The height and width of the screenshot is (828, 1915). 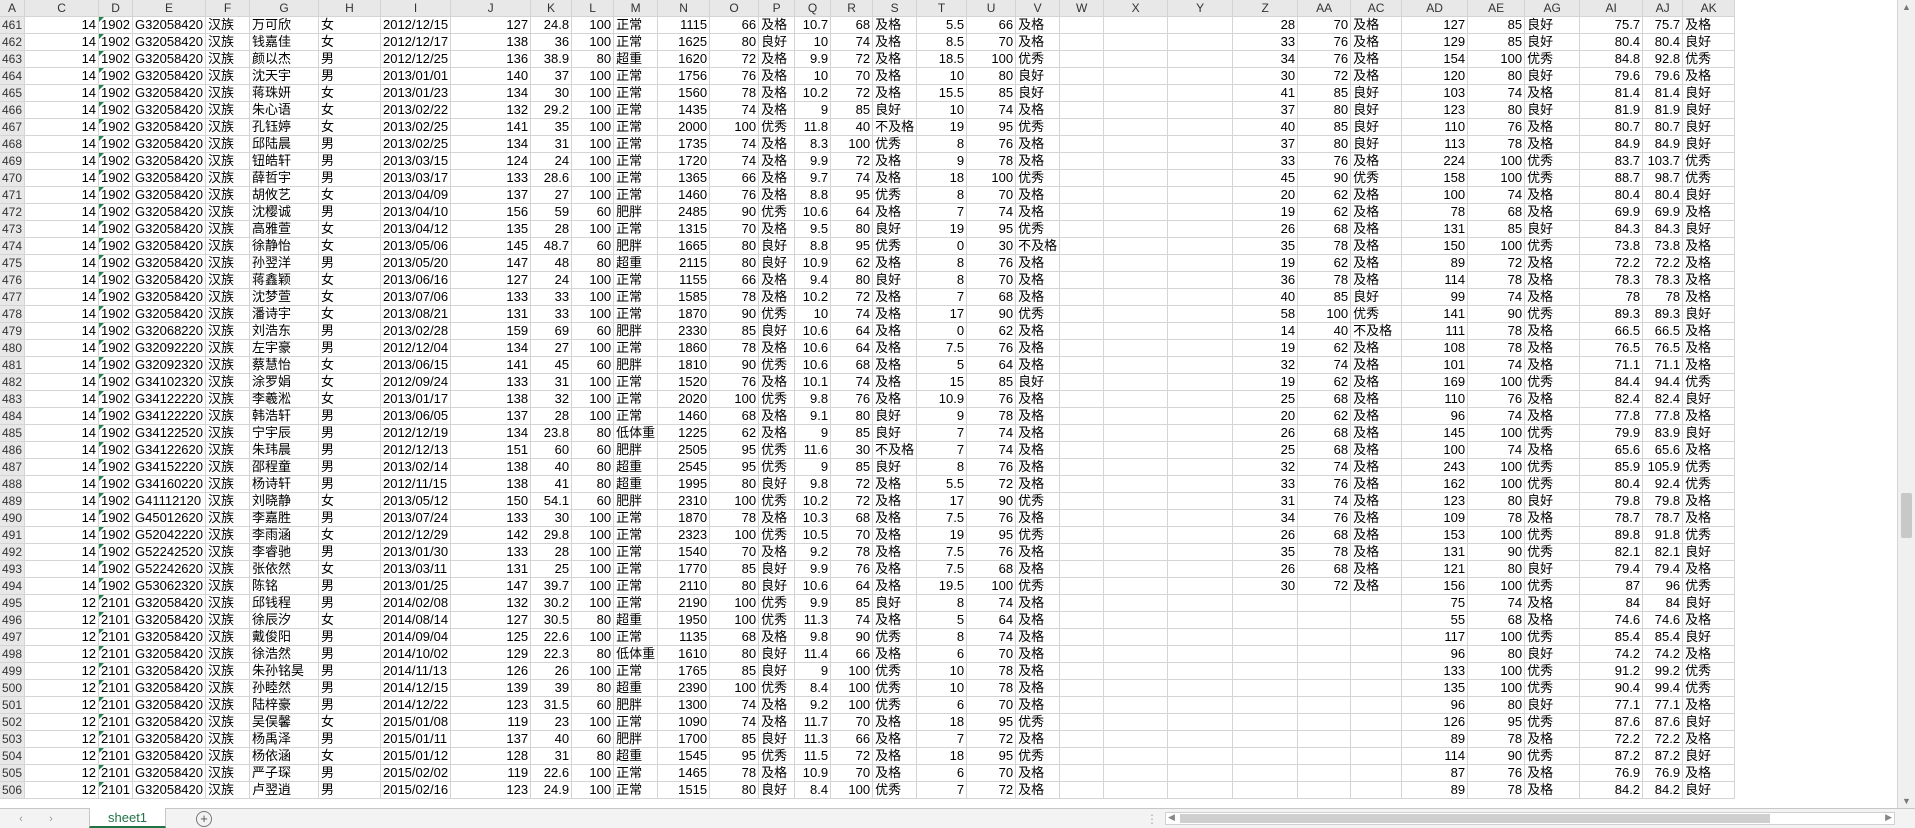 What do you see at coordinates (1530, 818) in the screenshot?
I see `horizontal-scrollbar: ◀ ▶` at bounding box center [1530, 818].